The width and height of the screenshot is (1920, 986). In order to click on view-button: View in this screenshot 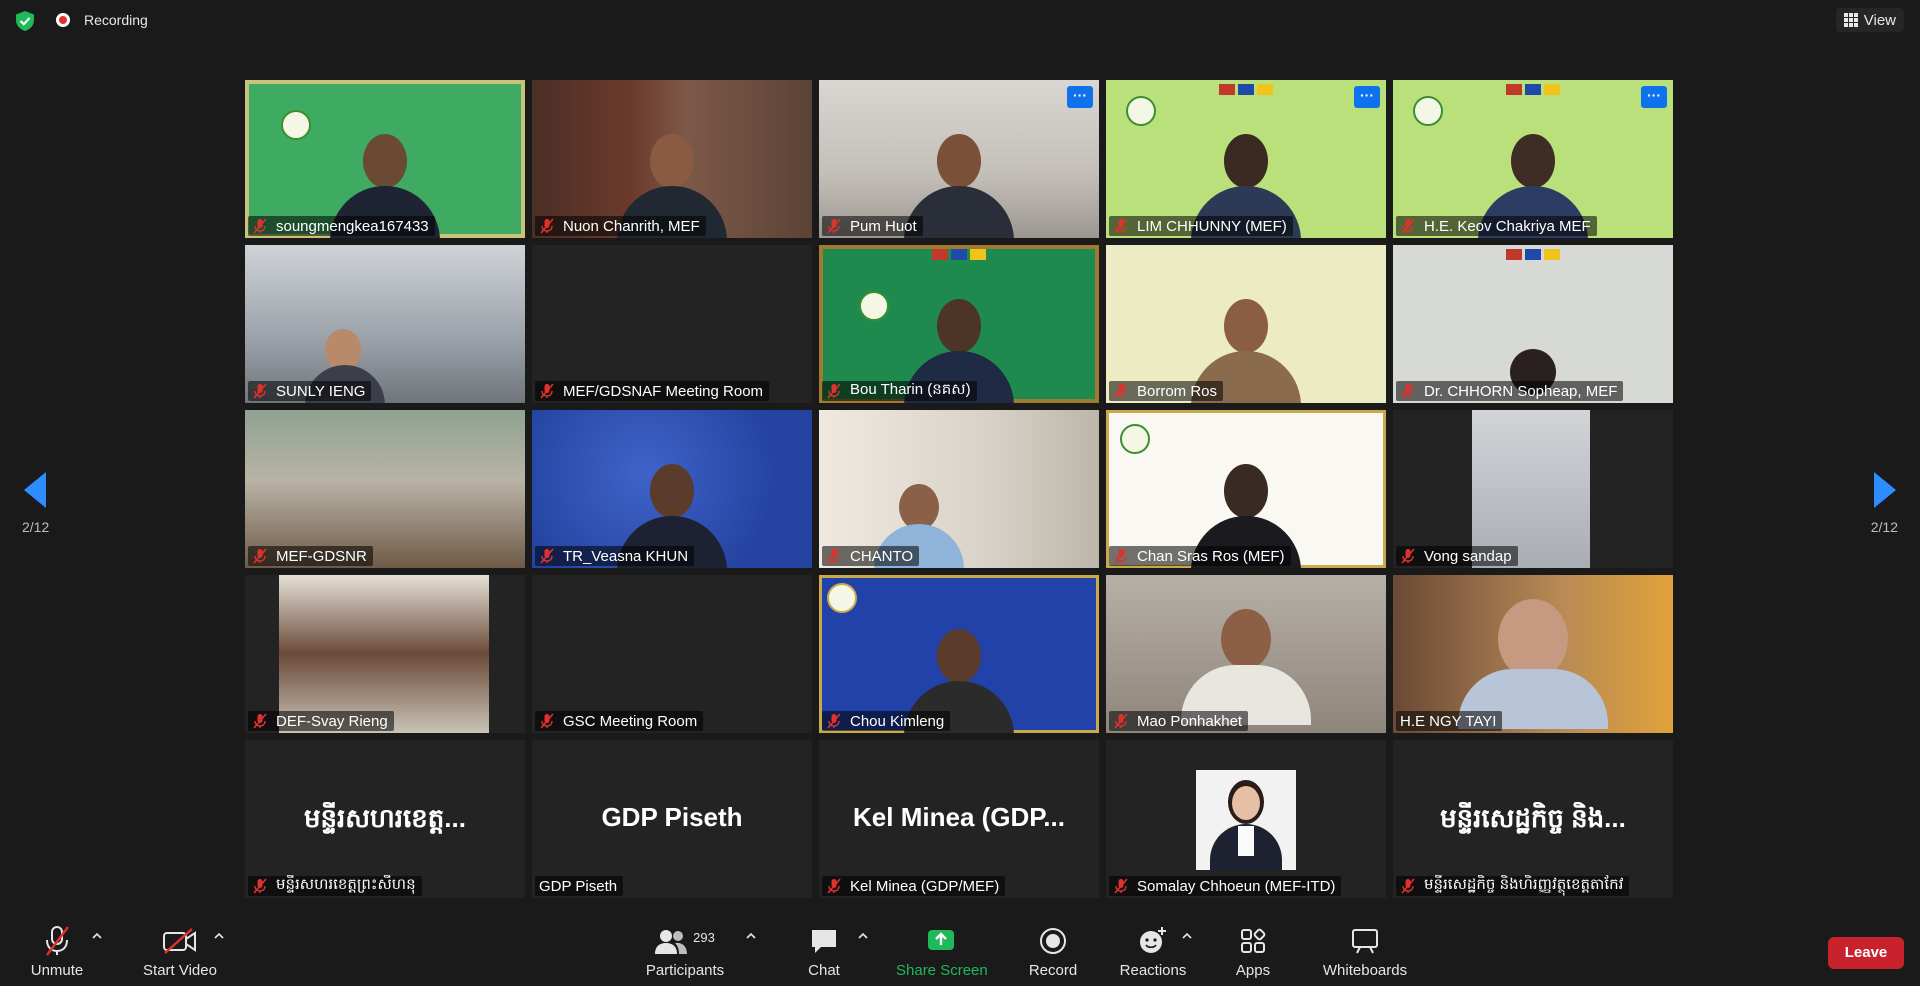, I will do `click(1869, 20)`.